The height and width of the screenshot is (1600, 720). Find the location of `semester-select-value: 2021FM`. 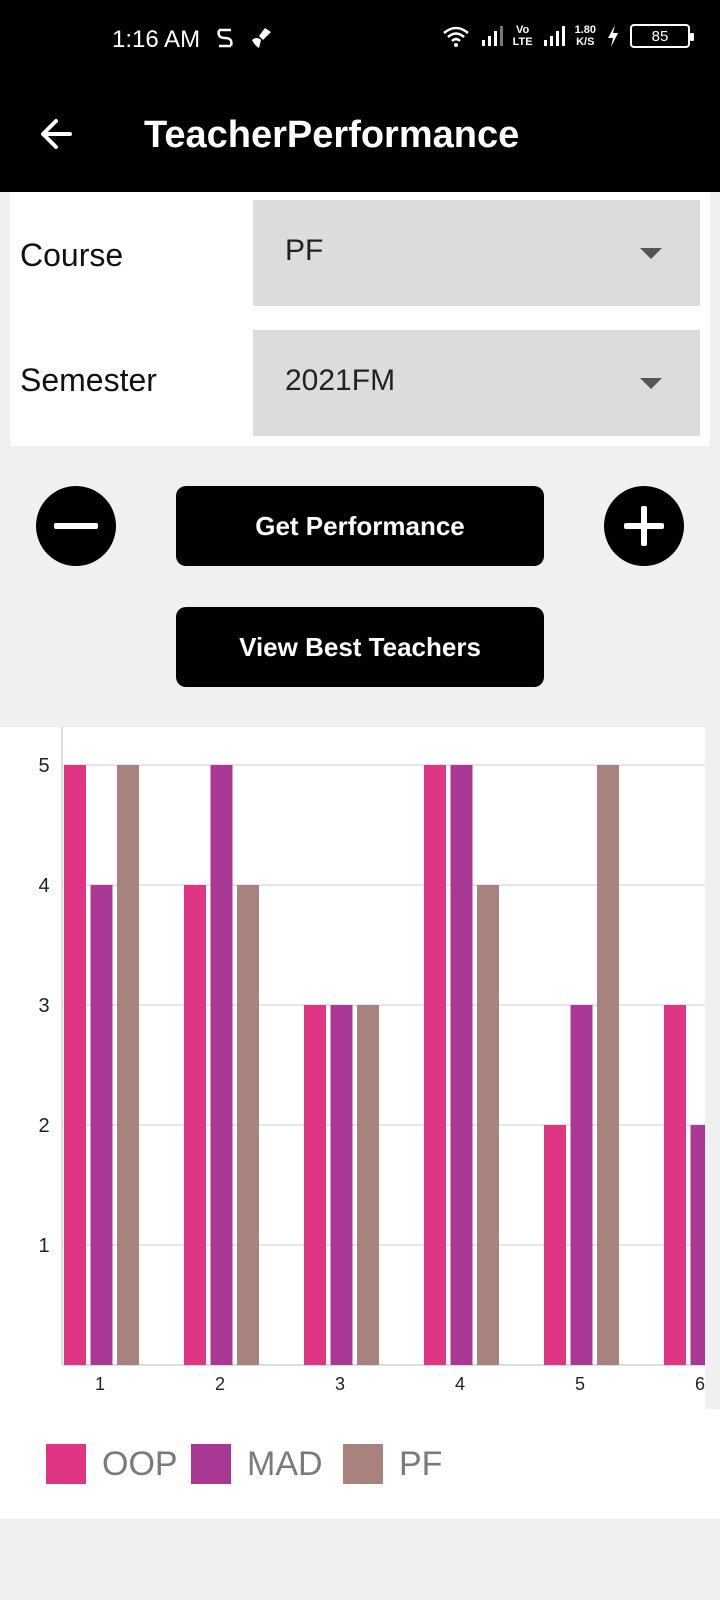

semester-select-value: 2021FM is located at coordinates (340, 380).